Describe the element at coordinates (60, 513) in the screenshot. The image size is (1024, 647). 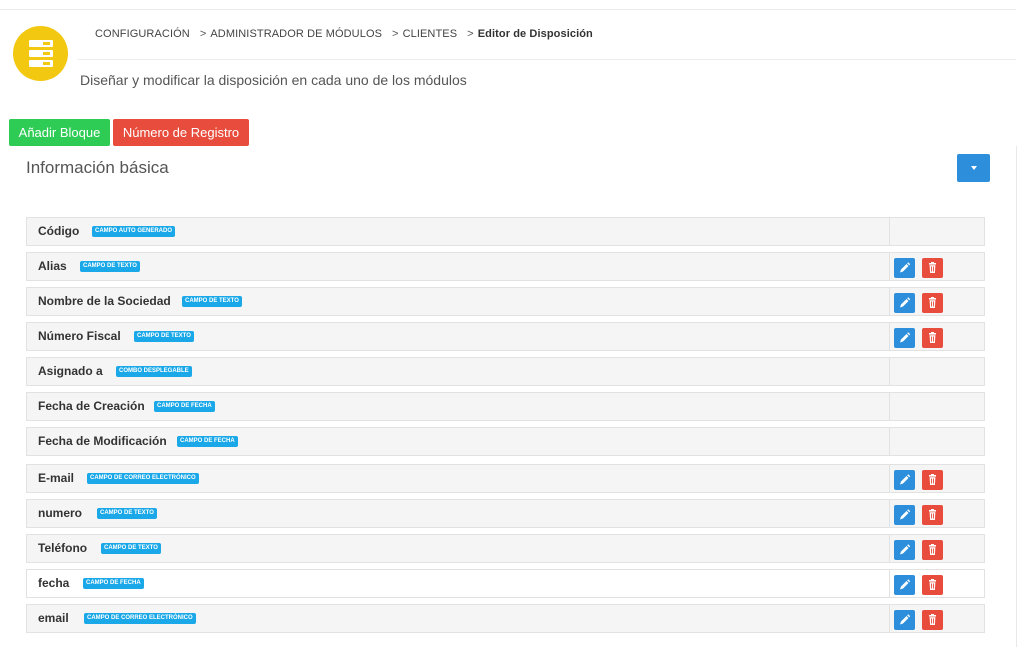
I see `field-label: numero` at that location.